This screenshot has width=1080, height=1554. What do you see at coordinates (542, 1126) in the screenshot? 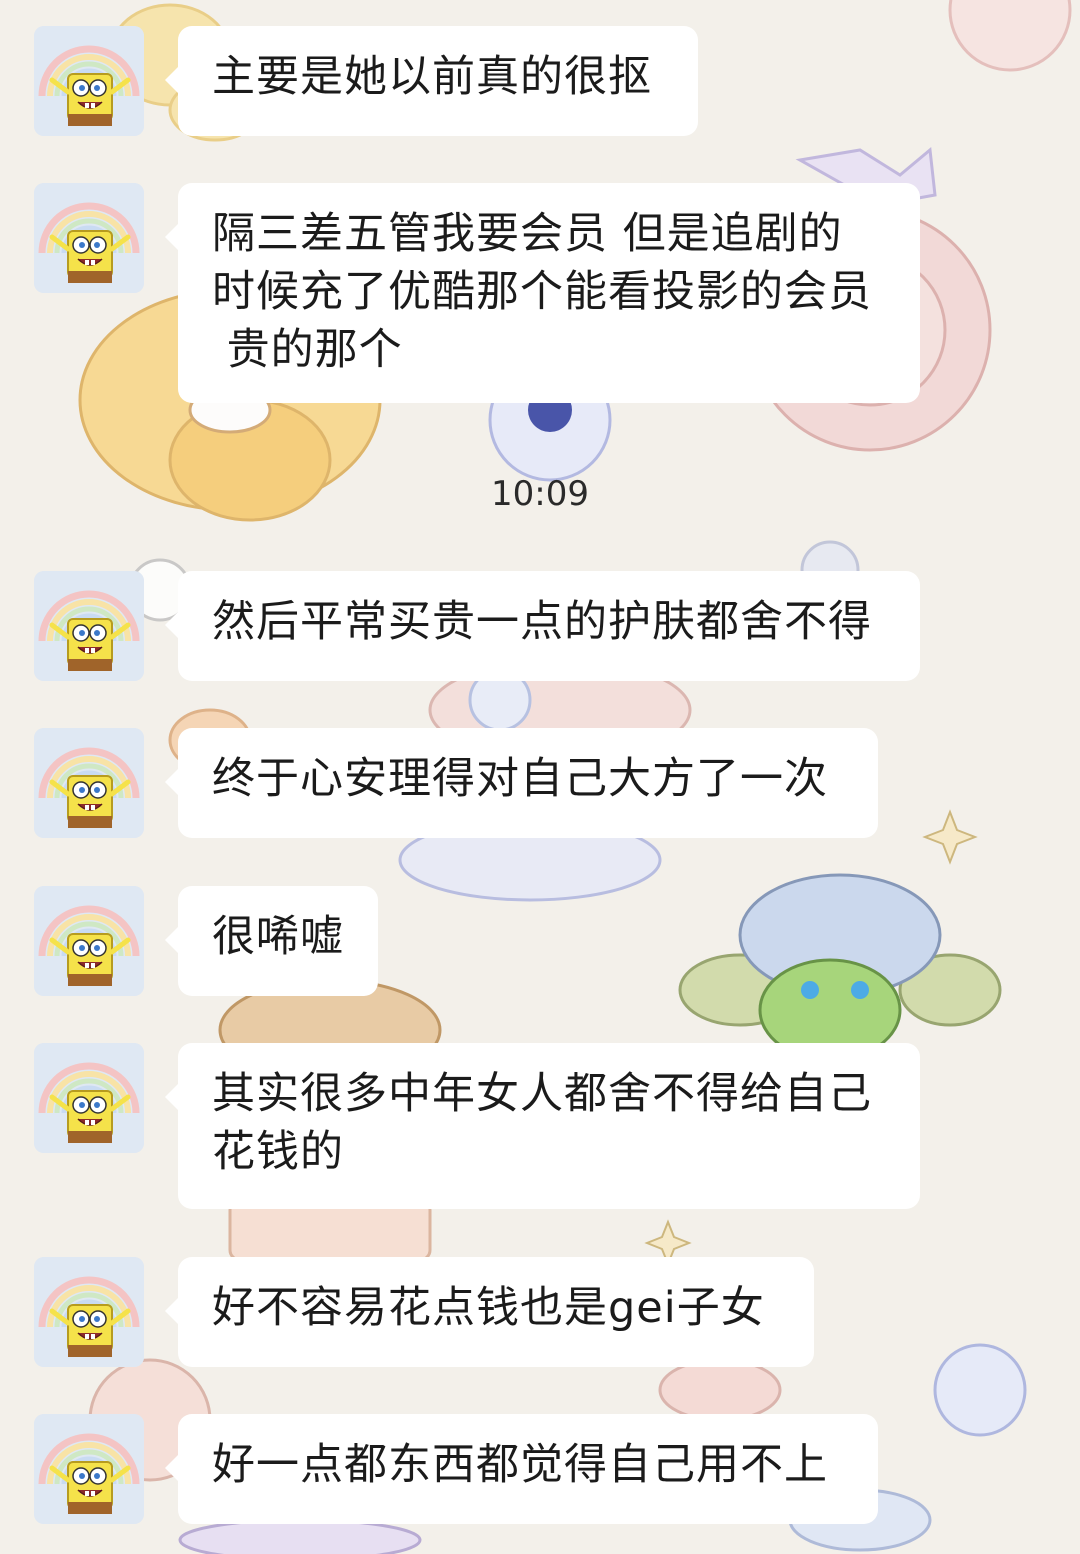
I see `message-bubble: 其实很多中年女人都舍不得给自己 花钱的` at bounding box center [542, 1126].